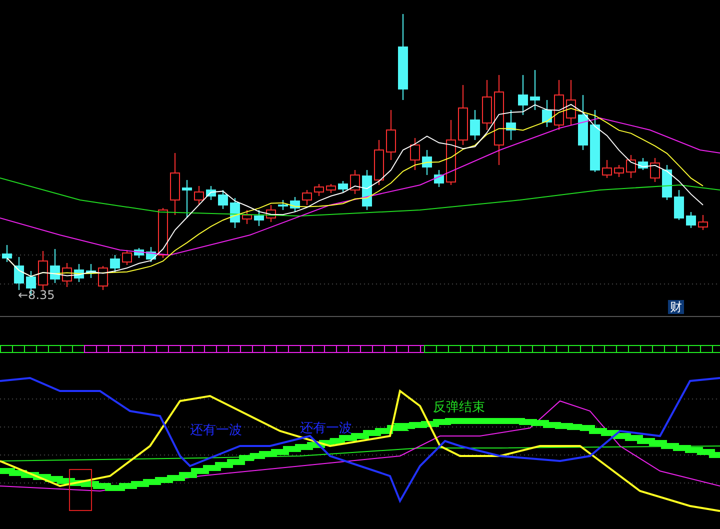  Describe the element at coordinates (676, 307) in the screenshot. I see `finance-badge: 财` at that location.